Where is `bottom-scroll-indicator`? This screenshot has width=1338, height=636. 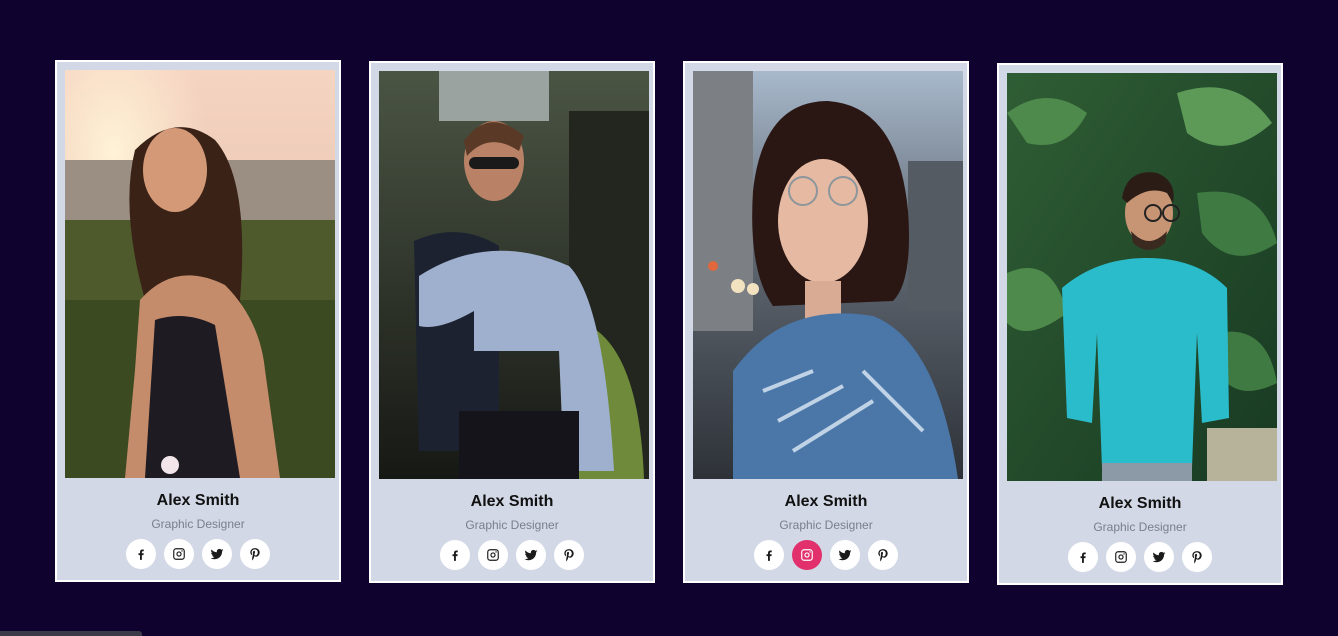
bottom-scroll-indicator is located at coordinates (71, 633).